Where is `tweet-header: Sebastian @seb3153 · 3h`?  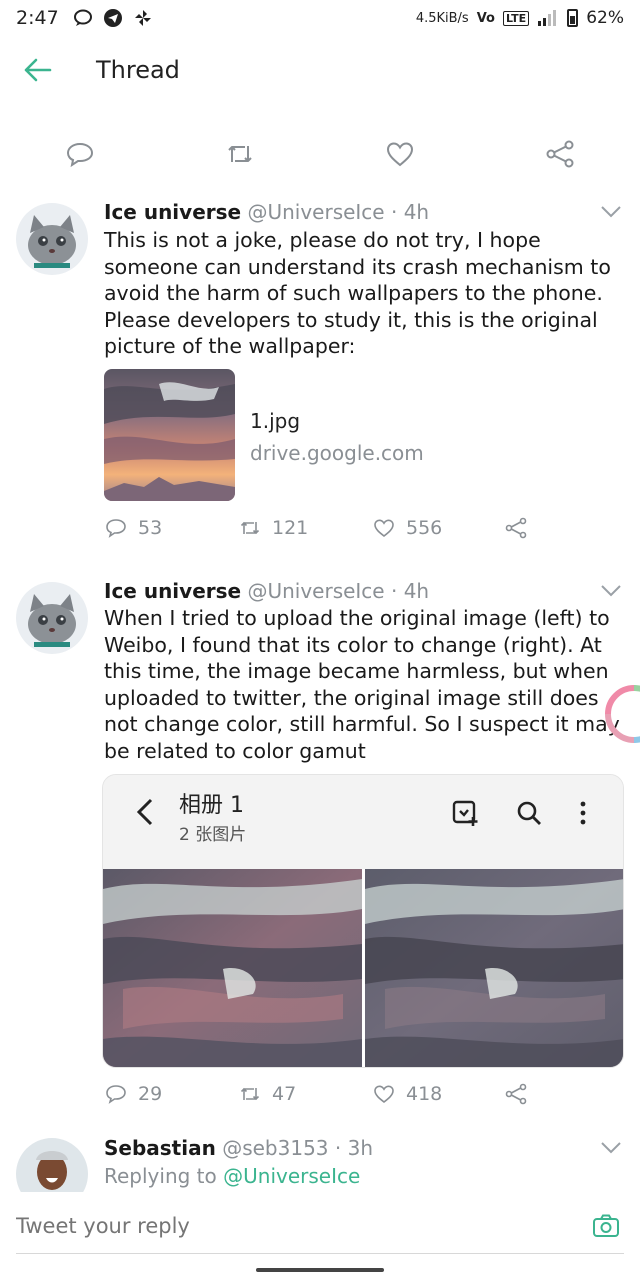
tweet-header: Sebastian @seb3153 · 3h is located at coordinates (238, 1148).